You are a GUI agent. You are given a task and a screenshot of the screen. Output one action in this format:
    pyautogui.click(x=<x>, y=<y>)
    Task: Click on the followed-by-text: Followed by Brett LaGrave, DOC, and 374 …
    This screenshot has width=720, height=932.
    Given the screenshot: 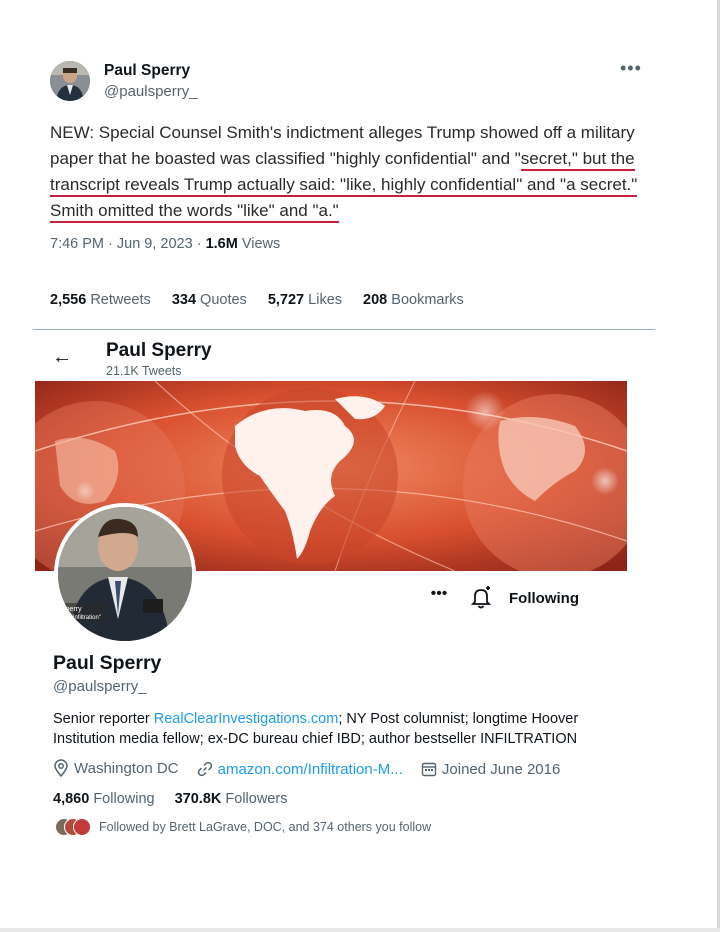 What is the action you would take?
    pyautogui.click(x=265, y=827)
    